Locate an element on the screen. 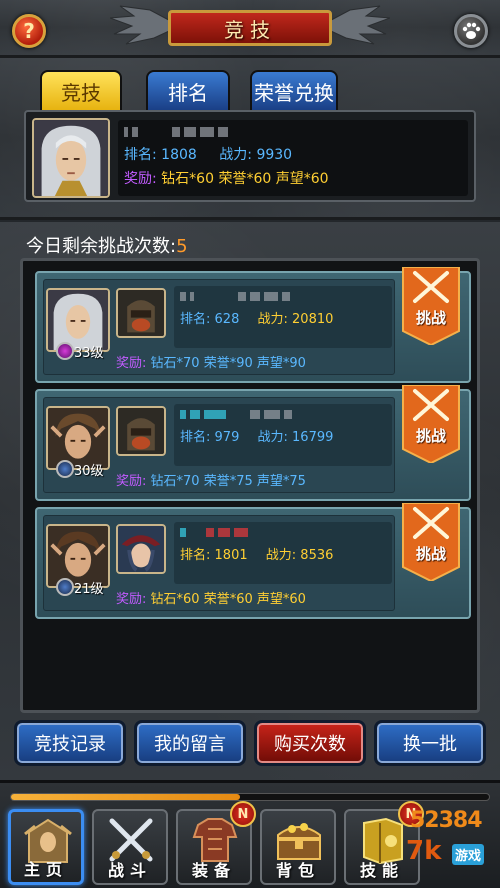 The image size is (500, 888). arena-record-button: 竞技记录 is located at coordinates (70, 743).